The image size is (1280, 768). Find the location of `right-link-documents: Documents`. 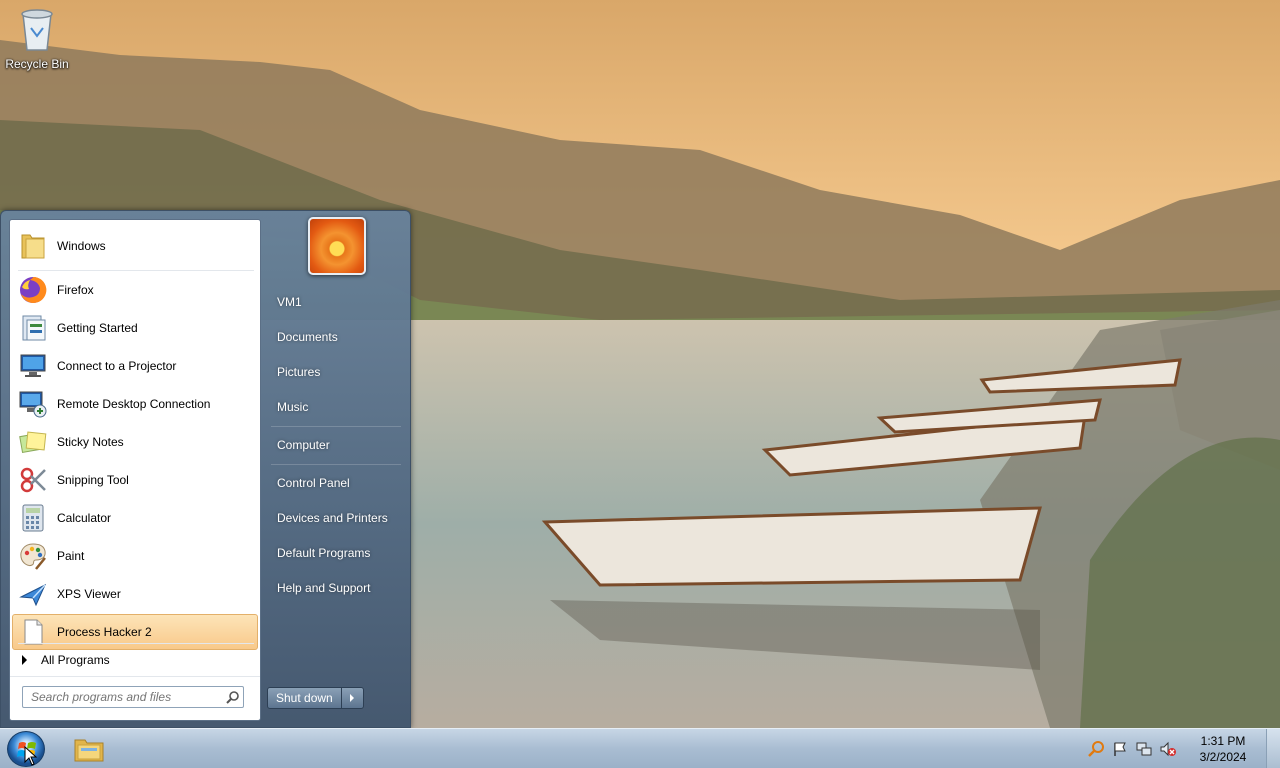

right-link-documents: Documents is located at coordinates (336, 337).